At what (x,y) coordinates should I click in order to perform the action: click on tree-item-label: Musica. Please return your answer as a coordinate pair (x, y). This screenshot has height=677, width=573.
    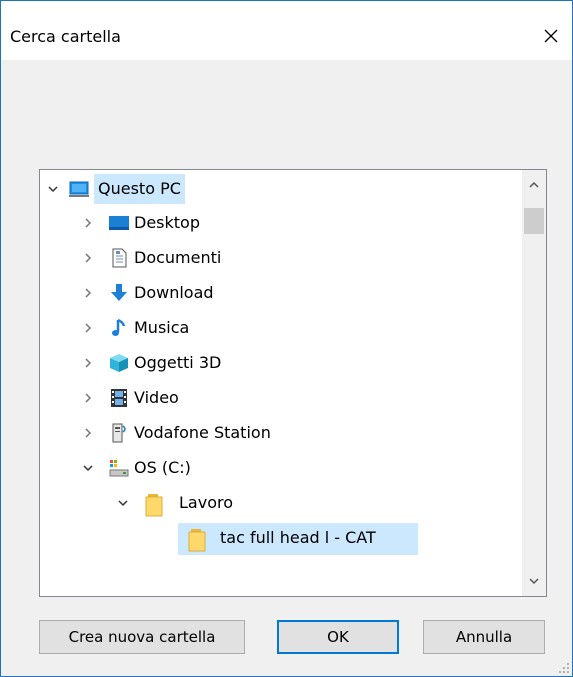
    Looking at the image, I should click on (162, 327).